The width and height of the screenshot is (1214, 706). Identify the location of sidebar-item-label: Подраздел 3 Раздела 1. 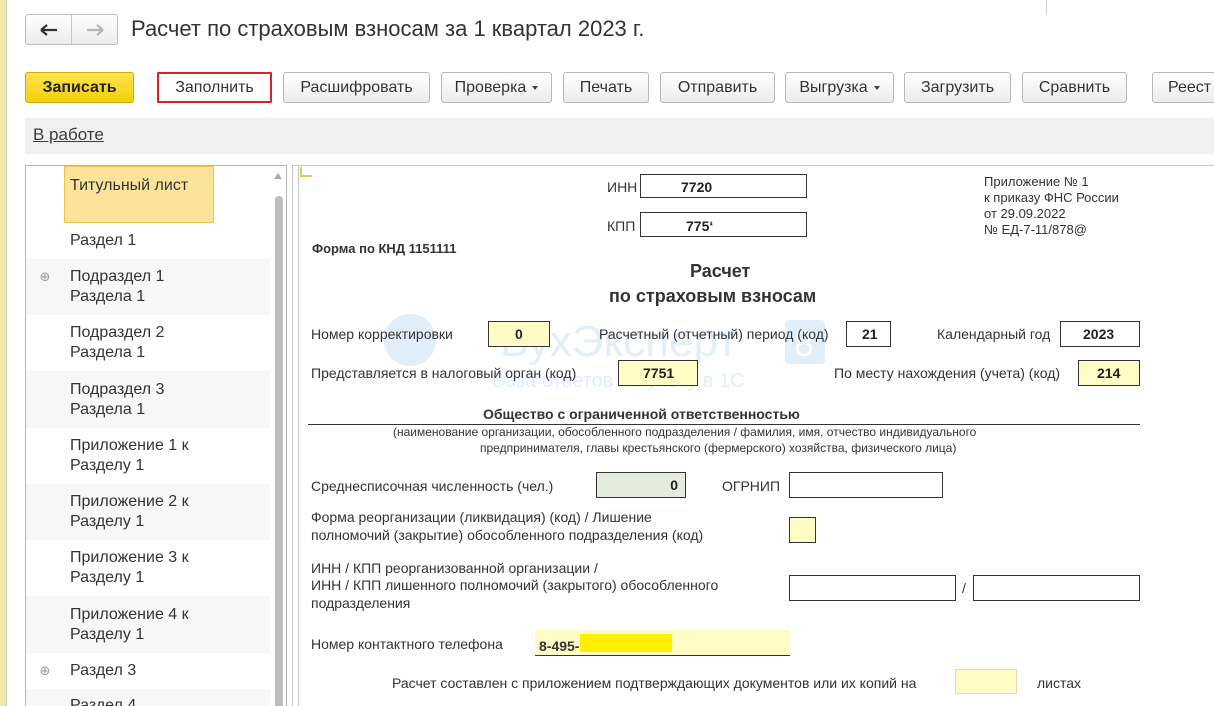
(117, 399).